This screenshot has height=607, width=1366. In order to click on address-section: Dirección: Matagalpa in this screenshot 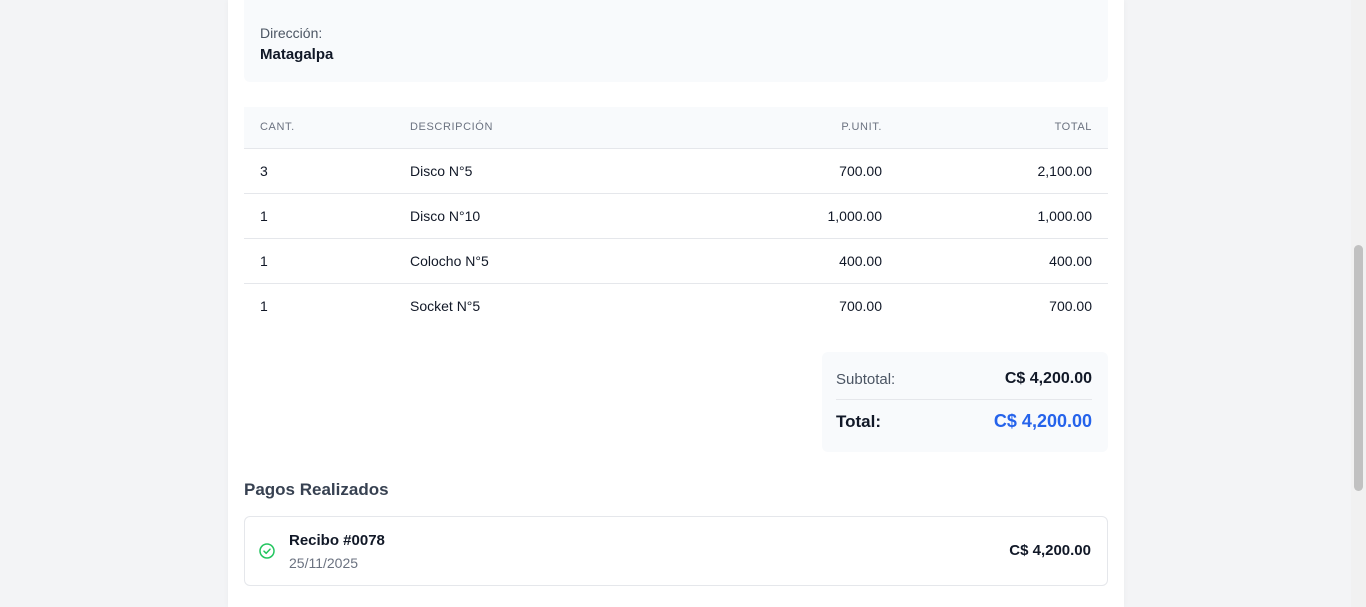, I will do `click(676, 41)`.